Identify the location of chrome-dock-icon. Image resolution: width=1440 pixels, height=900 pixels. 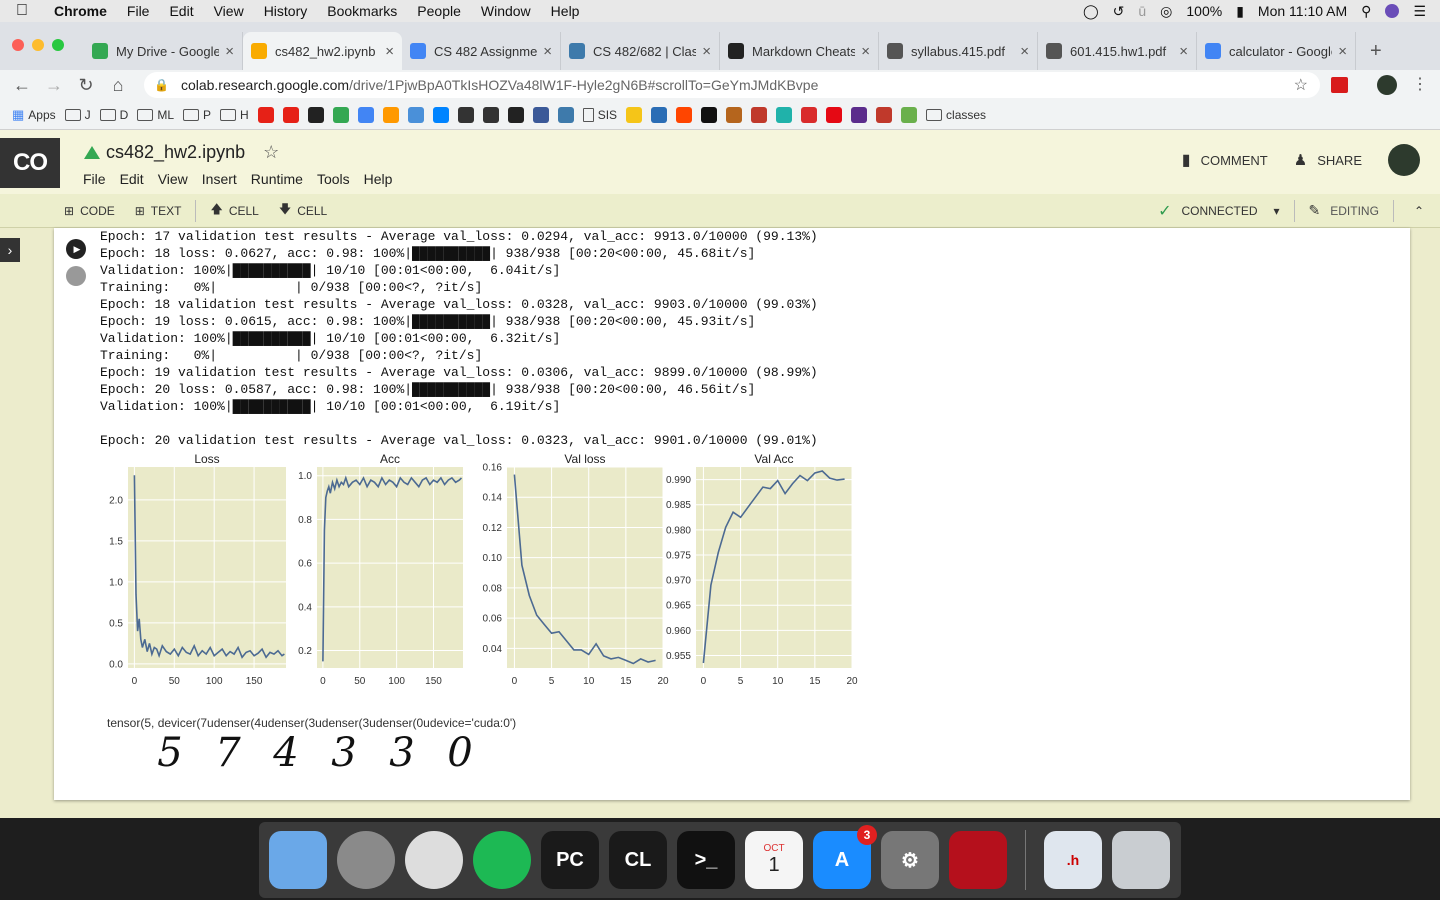
(434, 860).